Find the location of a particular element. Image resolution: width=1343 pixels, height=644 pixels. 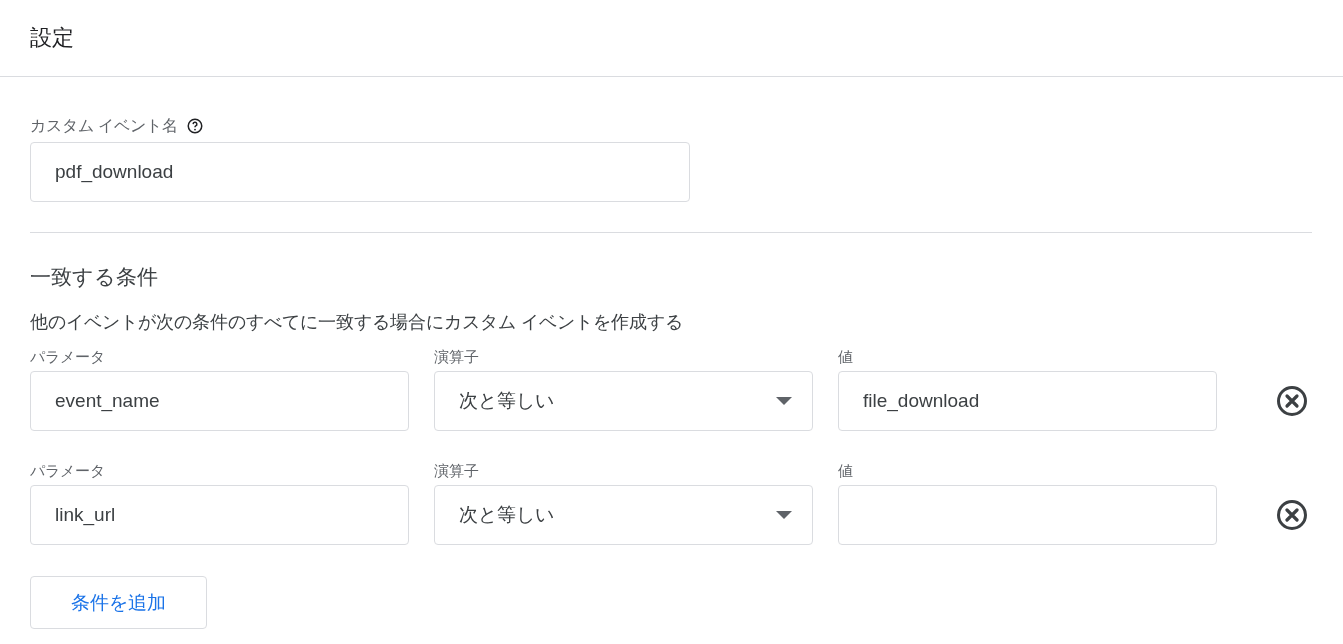

section-title: 一致する条件 is located at coordinates (94, 277).